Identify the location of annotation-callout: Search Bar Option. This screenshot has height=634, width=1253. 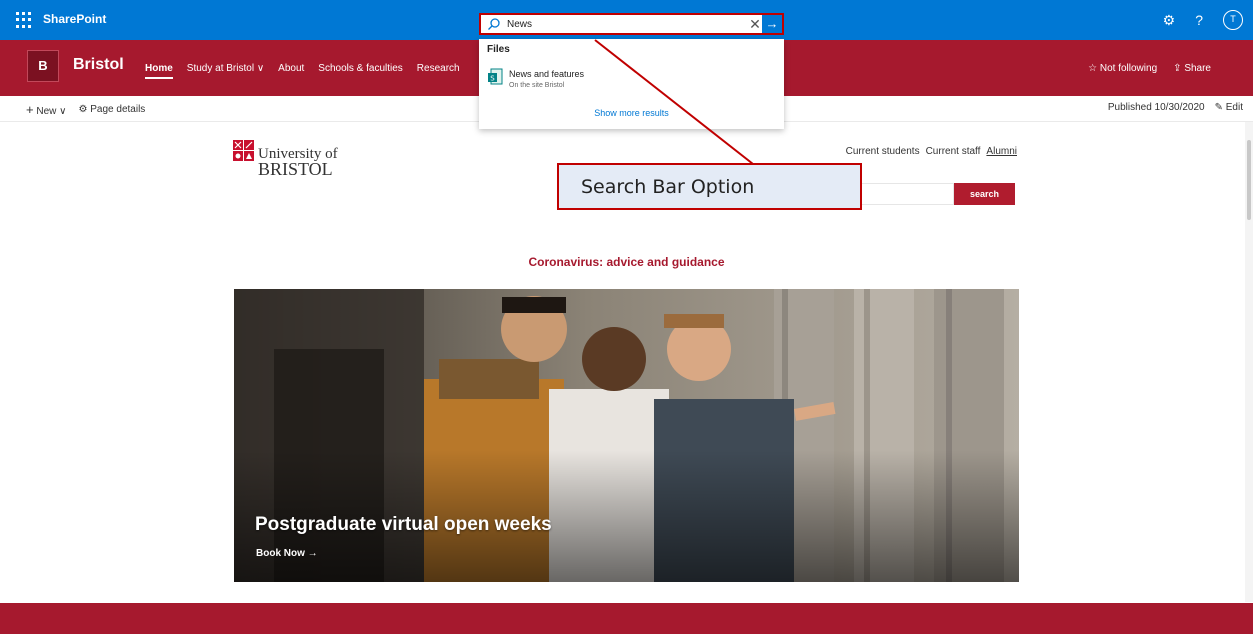
(709, 186).